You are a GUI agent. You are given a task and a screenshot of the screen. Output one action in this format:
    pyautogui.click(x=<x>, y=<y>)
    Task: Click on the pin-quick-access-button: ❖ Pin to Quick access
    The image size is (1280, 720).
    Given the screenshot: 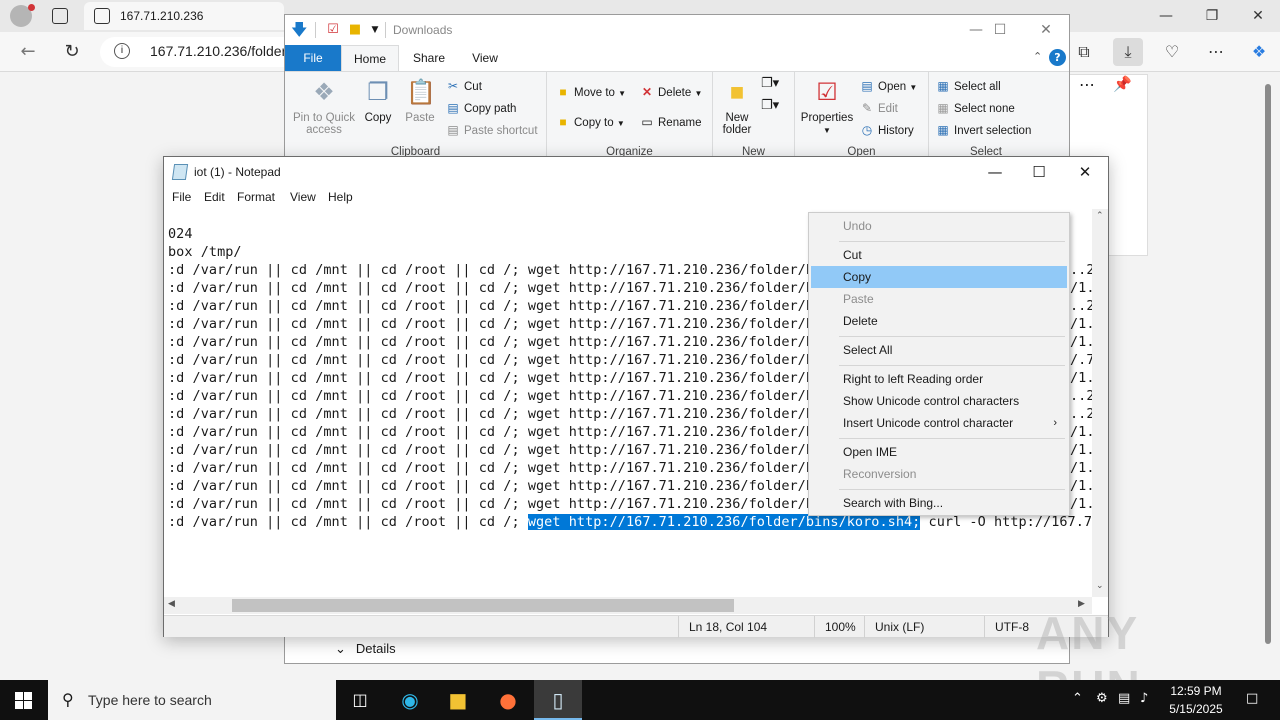 What is the action you would take?
    pyautogui.click(x=324, y=107)
    